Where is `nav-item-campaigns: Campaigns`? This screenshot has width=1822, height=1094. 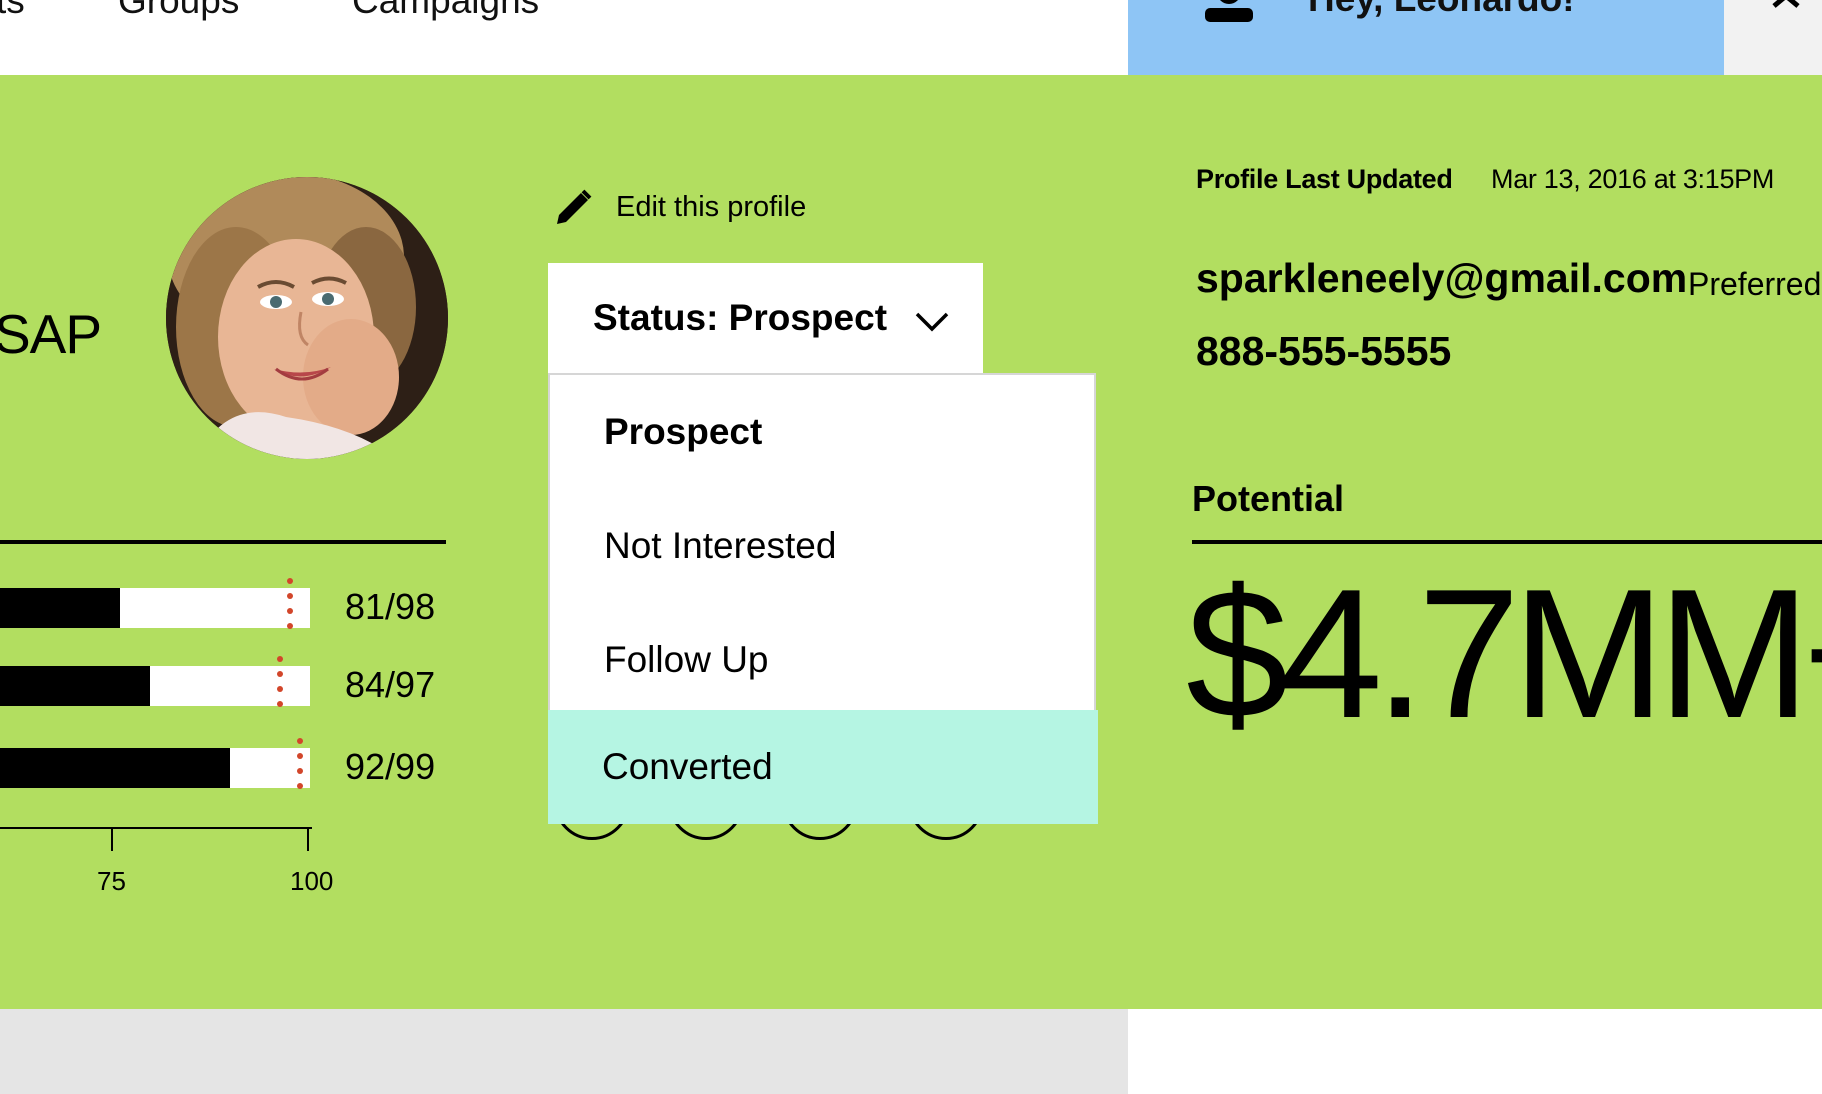
nav-item-campaigns: Campaigns is located at coordinates (445, 11).